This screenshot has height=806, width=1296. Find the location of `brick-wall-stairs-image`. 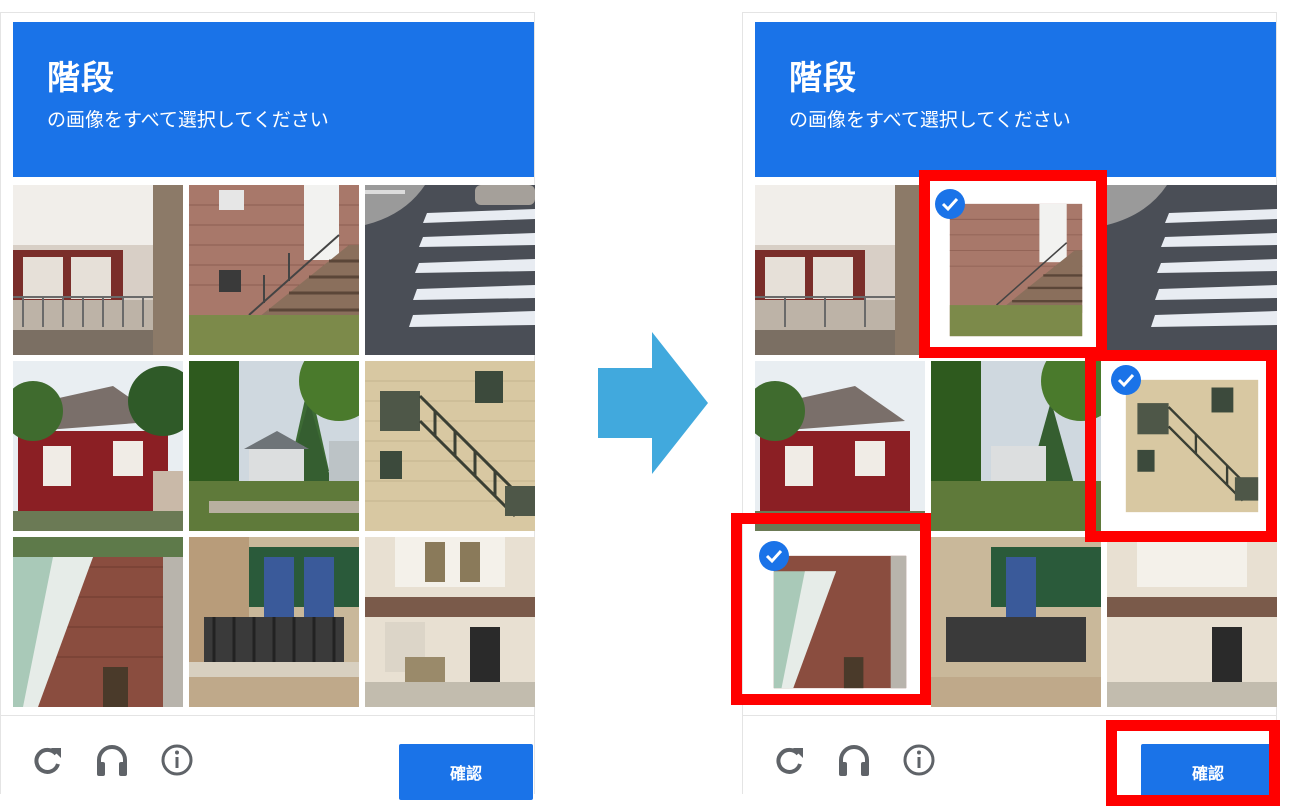

brick-wall-stairs-image is located at coordinates (98, 622).